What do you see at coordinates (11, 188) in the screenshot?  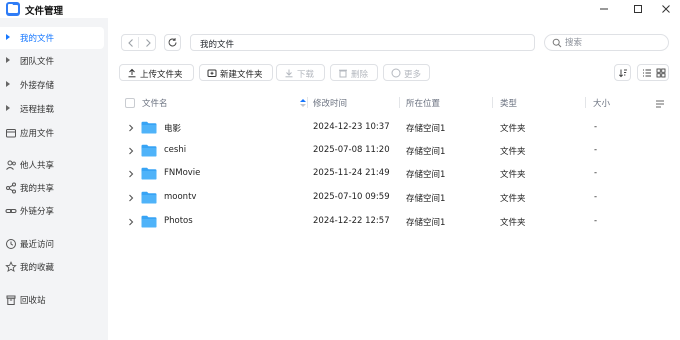 I see `share-icon` at bounding box center [11, 188].